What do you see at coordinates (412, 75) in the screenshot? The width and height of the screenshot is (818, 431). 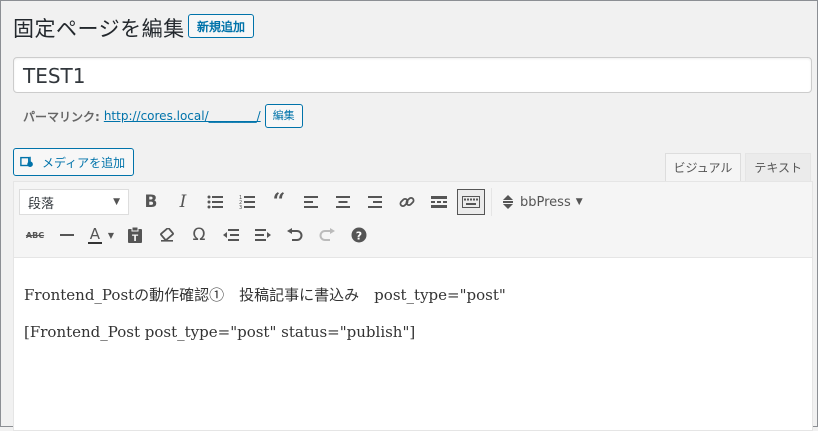 I see `post-title-input: TEST1` at bounding box center [412, 75].